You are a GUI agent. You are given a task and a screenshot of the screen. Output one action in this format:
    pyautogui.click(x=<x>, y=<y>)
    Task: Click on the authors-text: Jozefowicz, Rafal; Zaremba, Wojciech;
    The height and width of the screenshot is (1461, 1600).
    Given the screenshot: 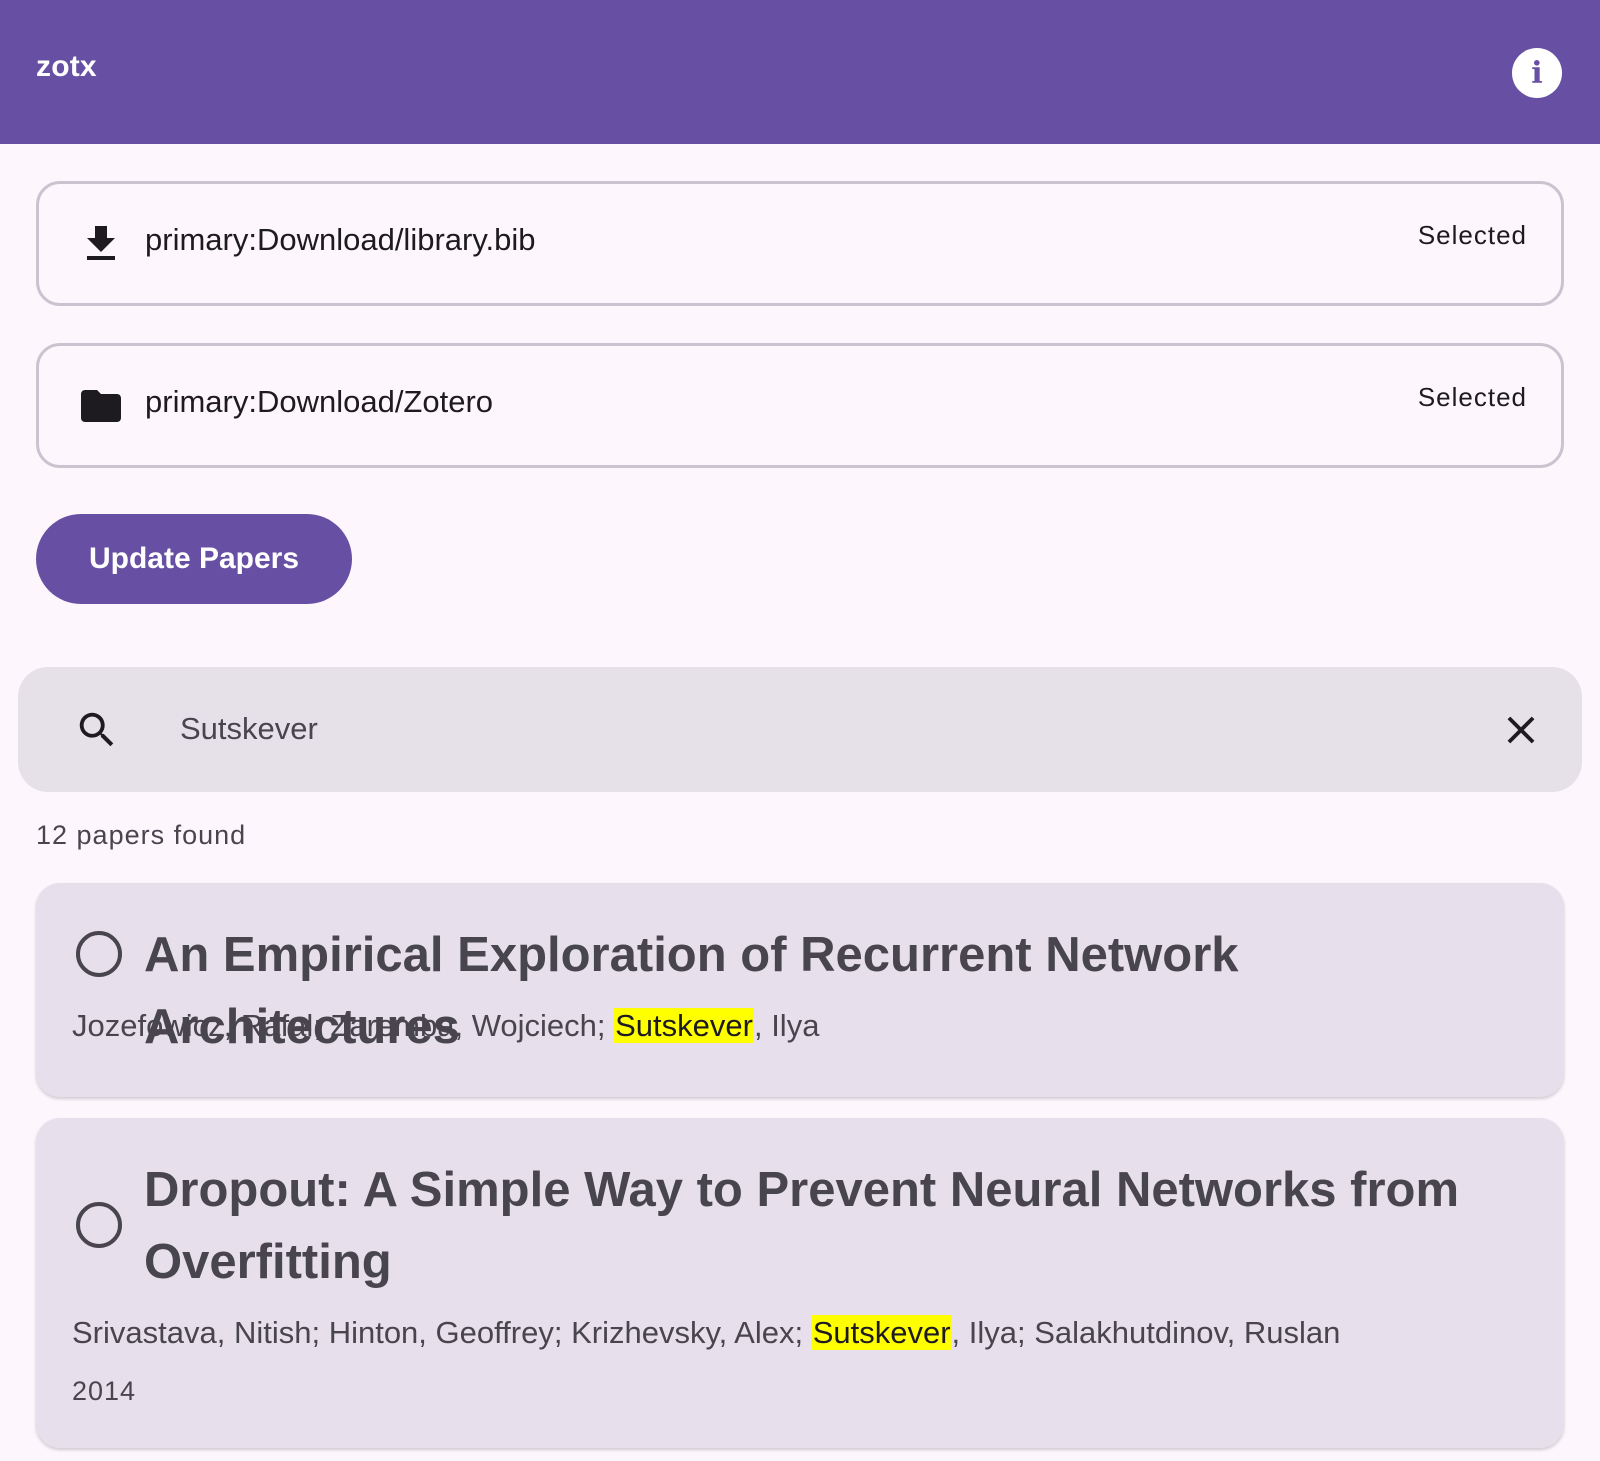 What is the action you would take?
    pyautogui.click(x=343, y=1025)
    